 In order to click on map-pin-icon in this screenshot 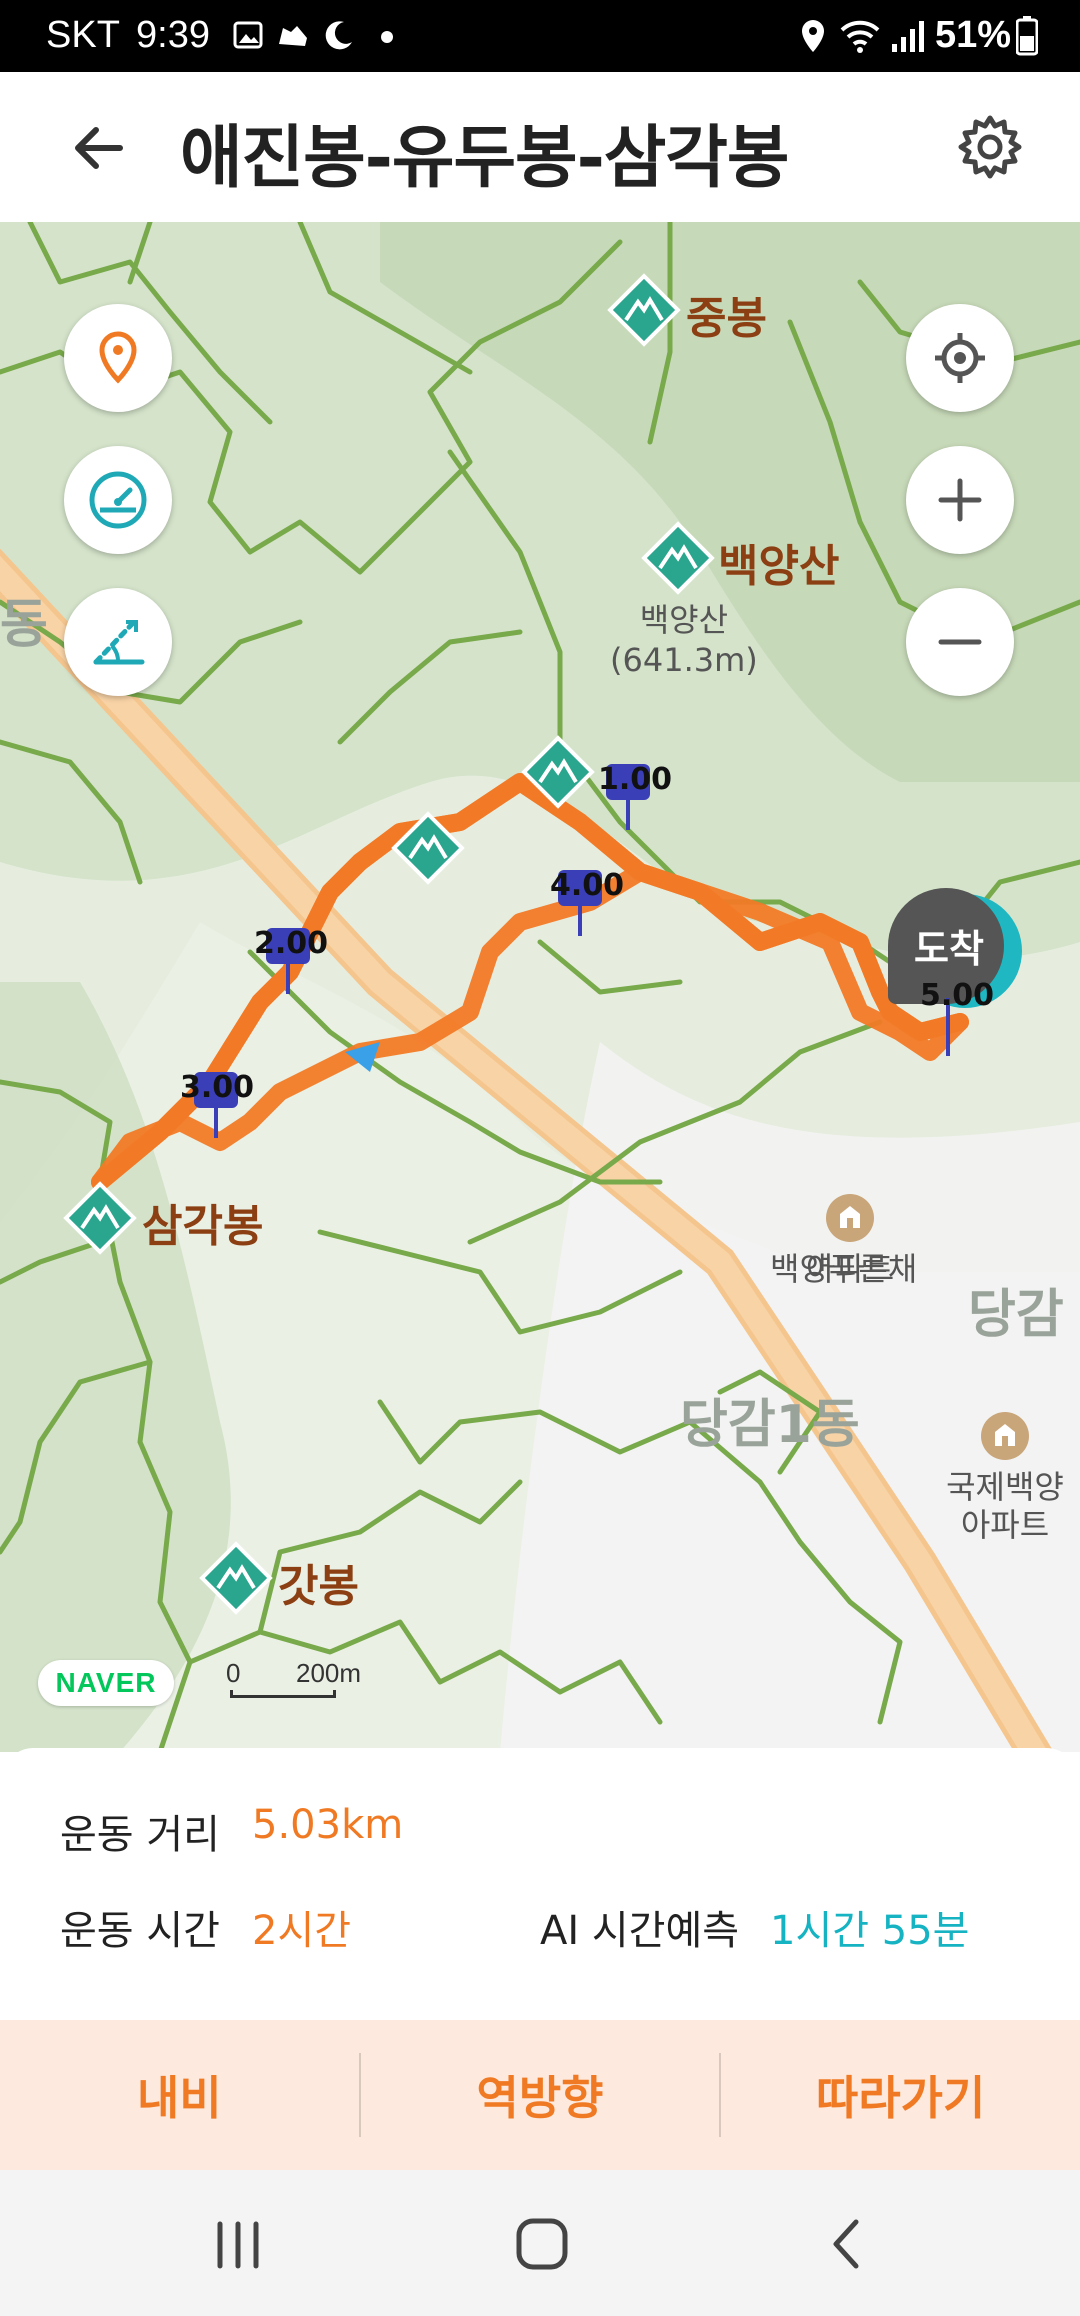, I will do `click(118, 357)`.